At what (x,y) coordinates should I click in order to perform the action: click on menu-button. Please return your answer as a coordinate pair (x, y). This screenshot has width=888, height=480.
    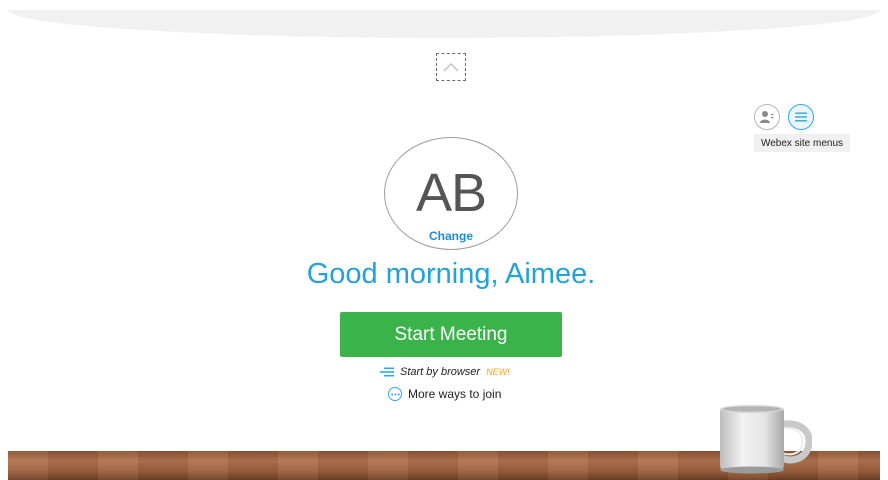
    Looking at the image, I should click on (801, 117).